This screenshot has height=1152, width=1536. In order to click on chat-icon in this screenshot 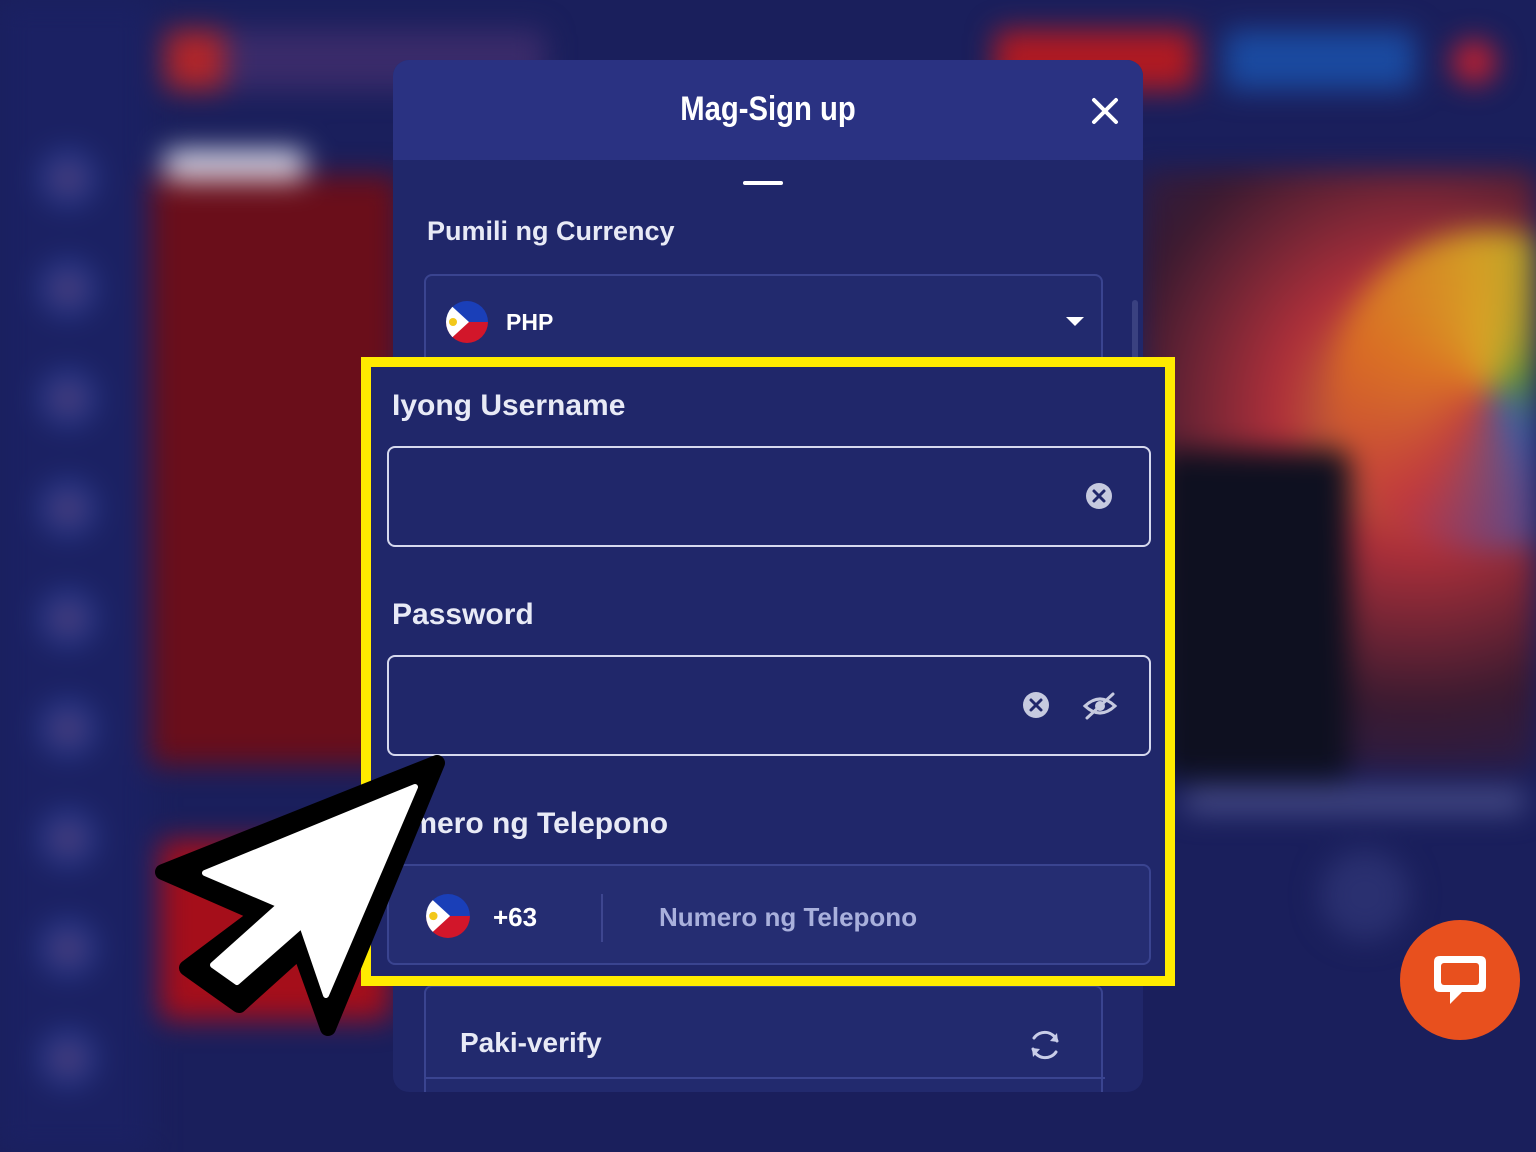, I will do `click(1460, 980)`.